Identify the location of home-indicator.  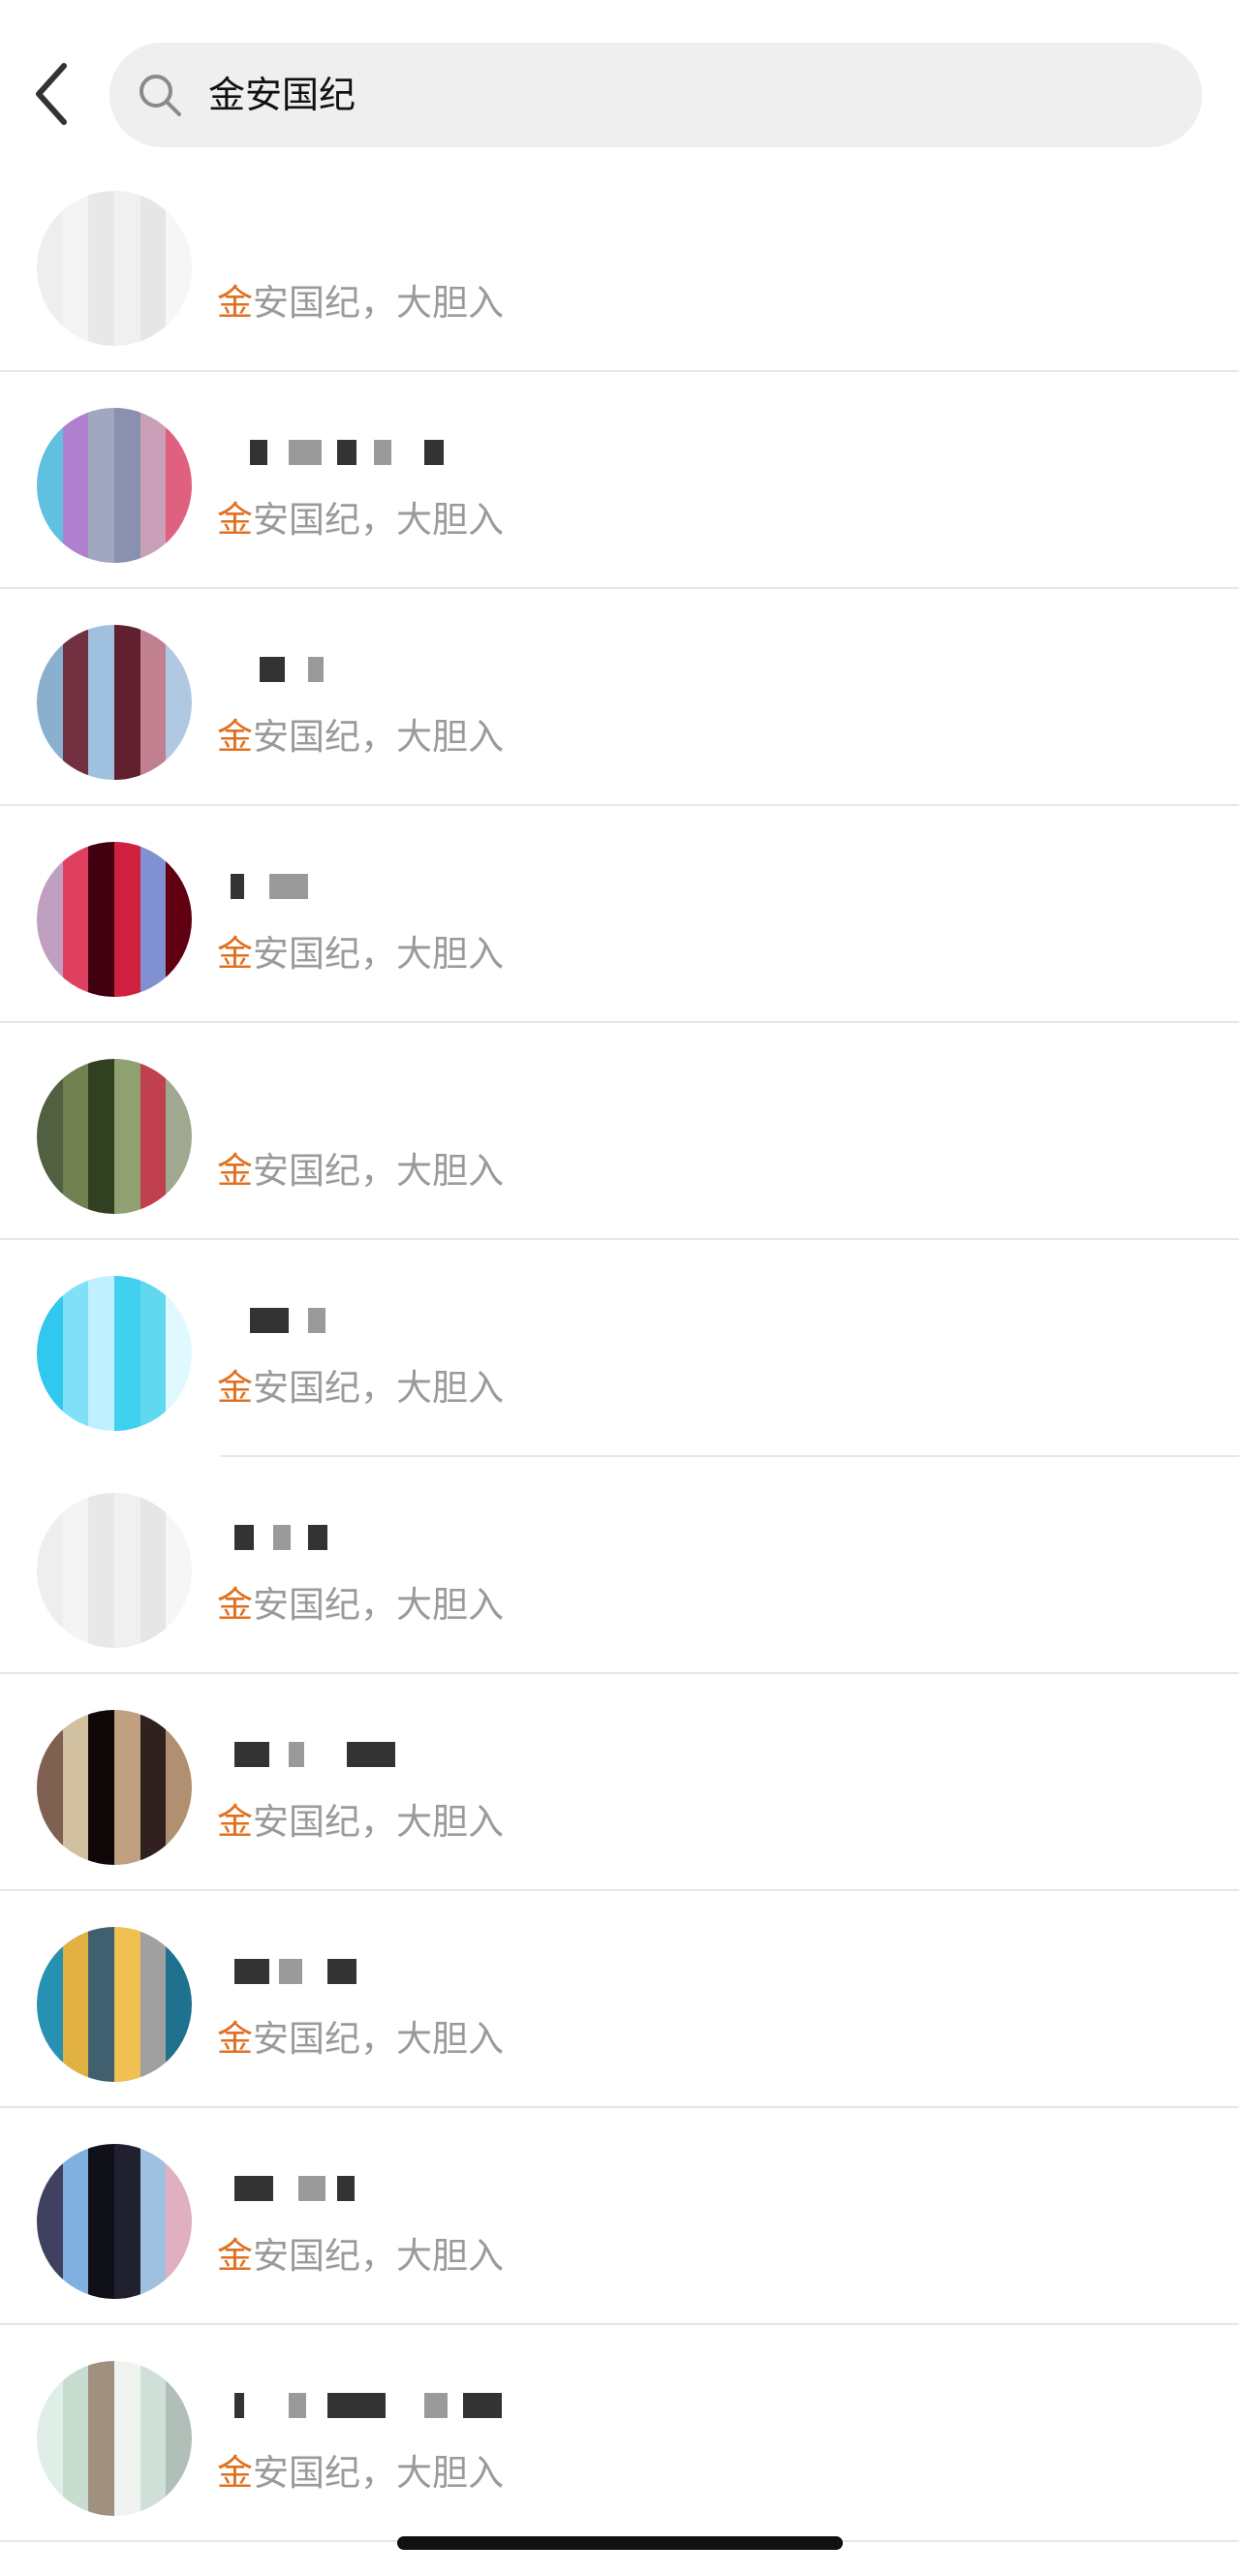
(620, 2543).